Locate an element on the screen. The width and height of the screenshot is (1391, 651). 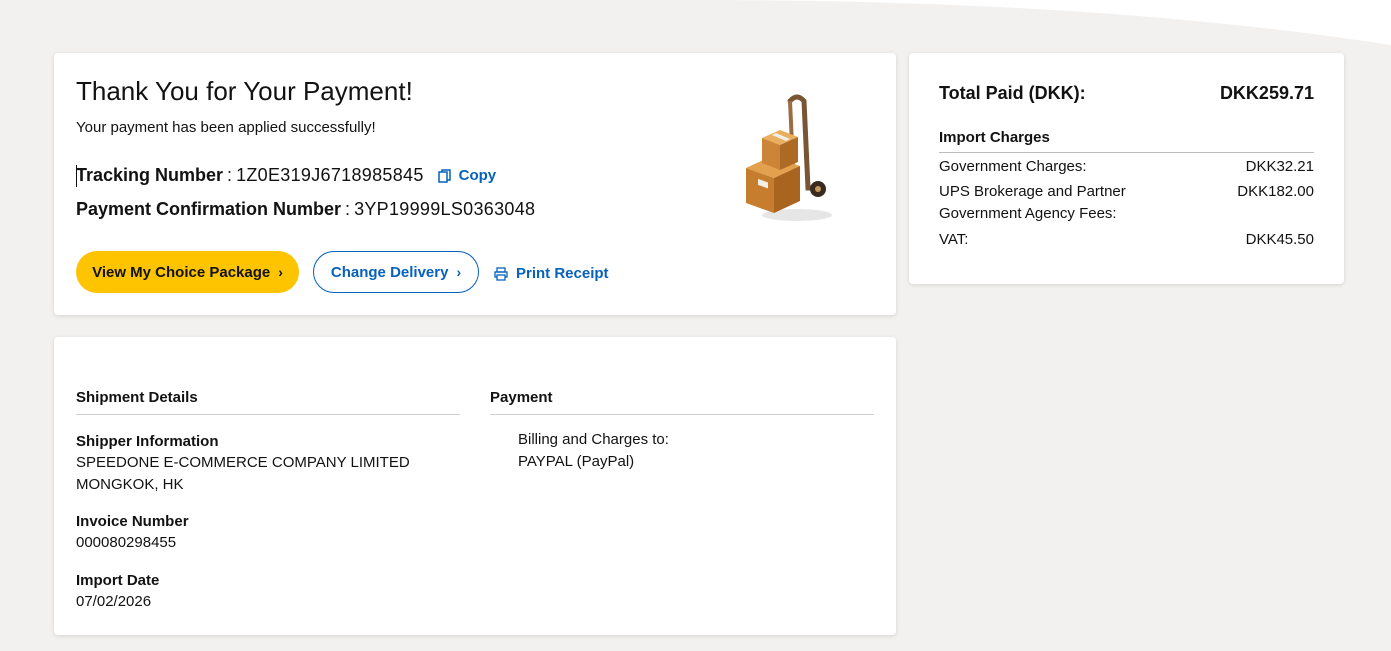
tracking-number-value: 1Z0E319J6718985845 is located at coordinates (330, 175).